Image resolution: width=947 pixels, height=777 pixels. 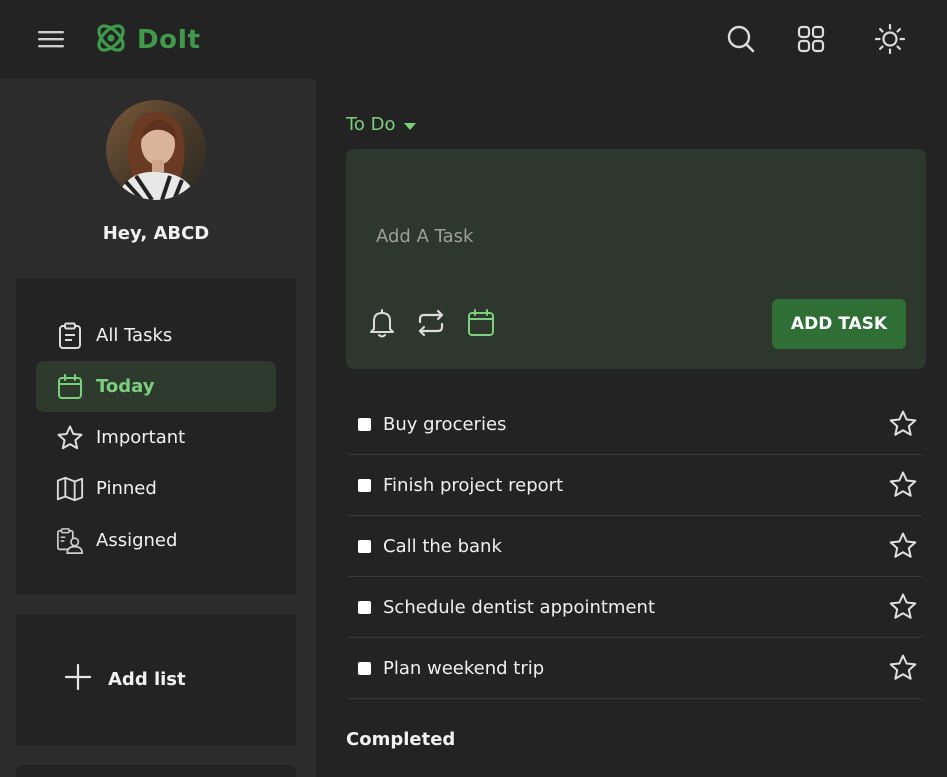 I want to click on bell-icon, so click(x=382, y=323).